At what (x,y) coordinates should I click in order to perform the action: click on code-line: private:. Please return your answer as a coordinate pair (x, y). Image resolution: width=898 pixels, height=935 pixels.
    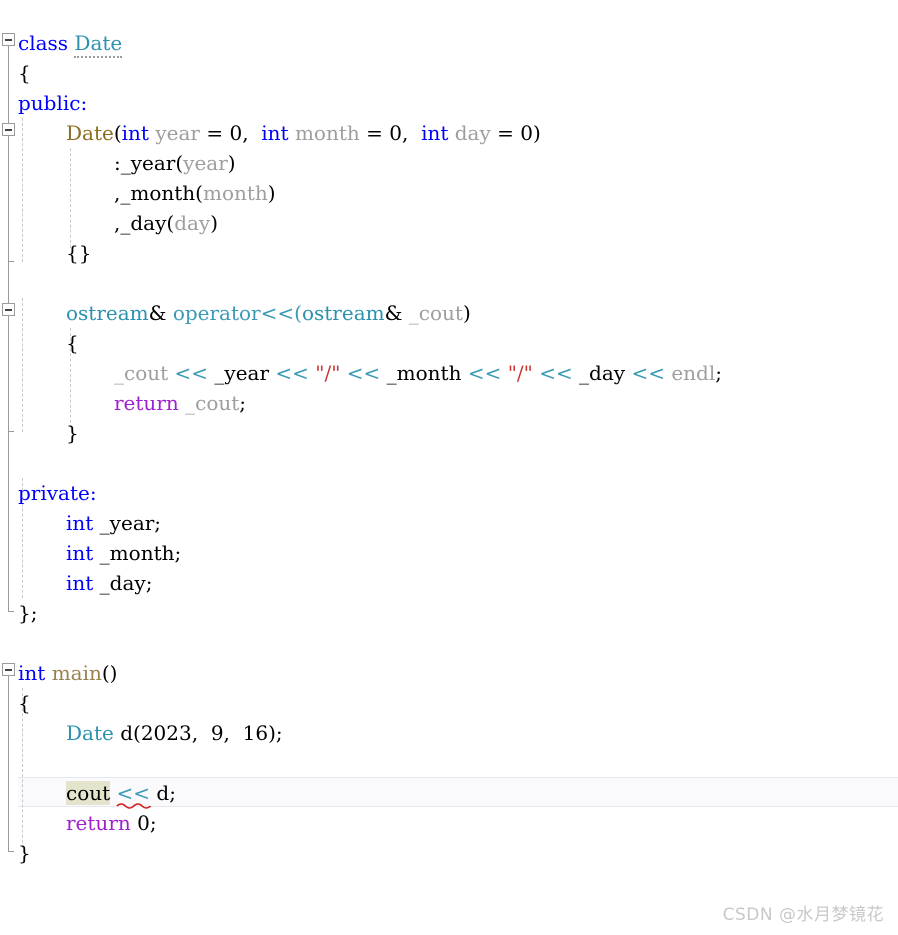
    Looking at the image, I should click on (57, 493).